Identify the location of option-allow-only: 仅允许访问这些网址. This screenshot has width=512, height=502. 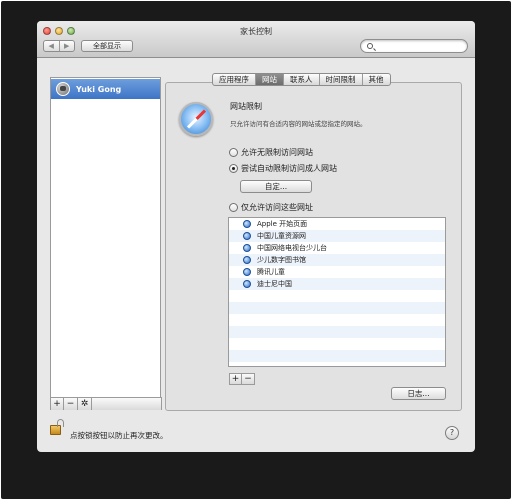
(271, 207).